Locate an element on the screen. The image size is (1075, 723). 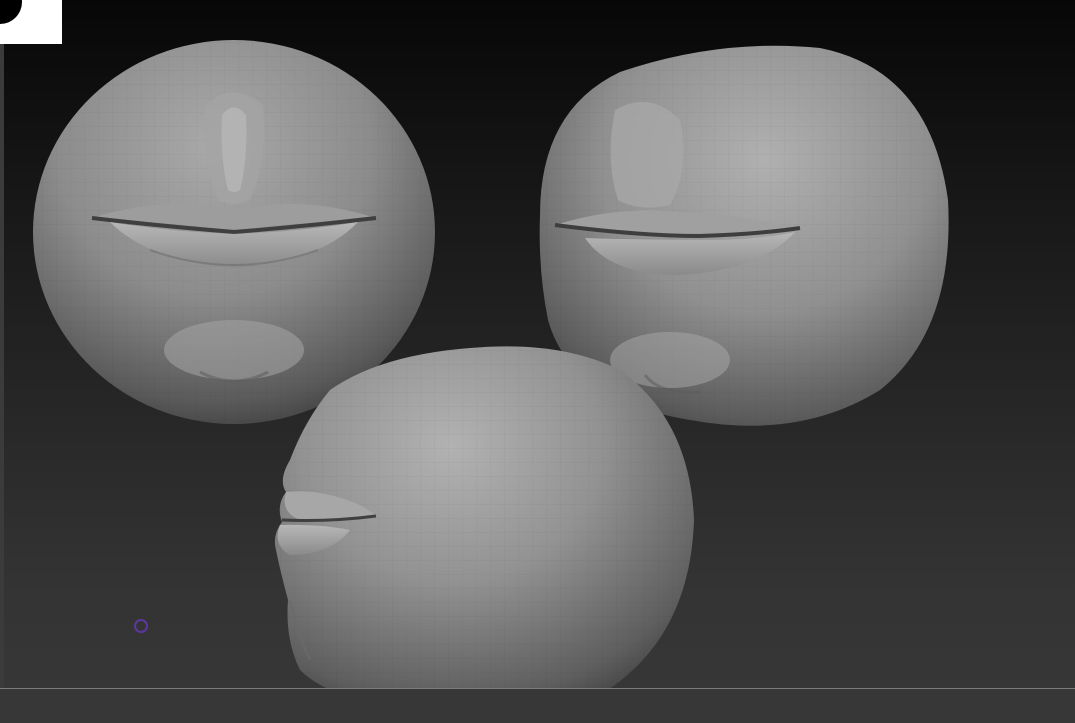
navigation-orb-dot is located at coordinates (11, 12).